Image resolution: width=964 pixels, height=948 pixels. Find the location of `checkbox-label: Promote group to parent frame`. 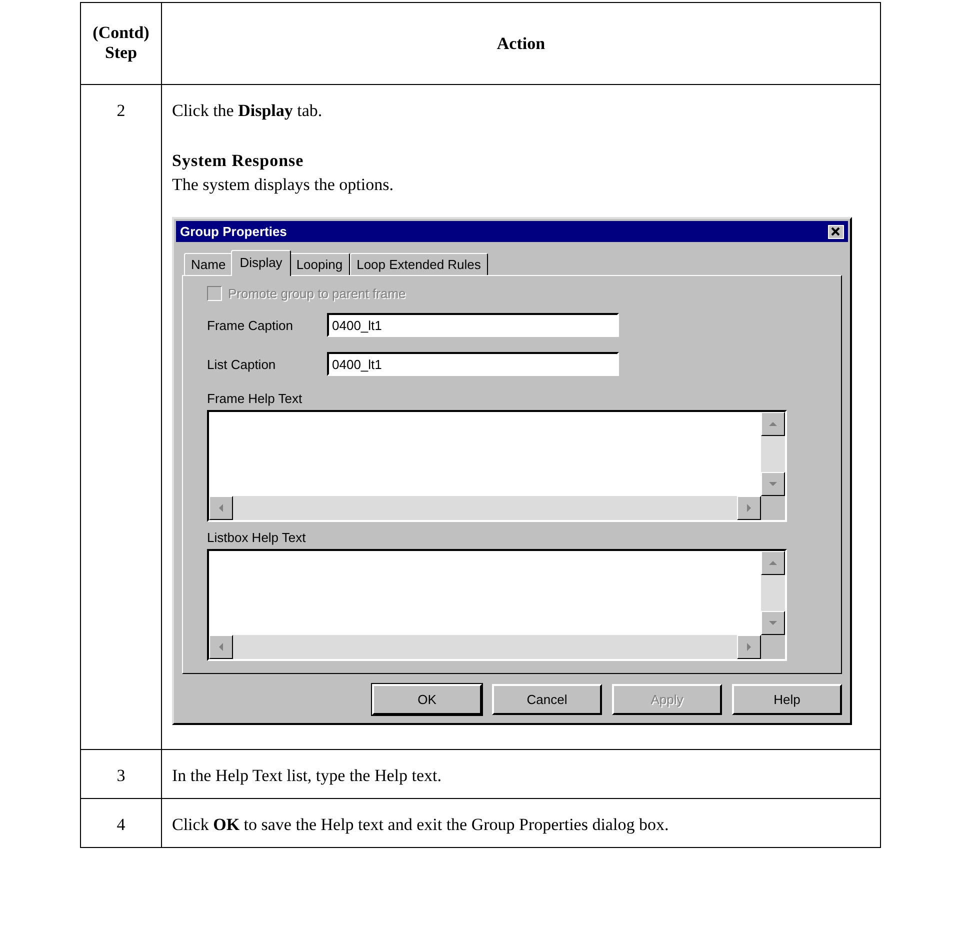

checkbox-label: Promote group to parent frame is located at coordinates (317, 293).